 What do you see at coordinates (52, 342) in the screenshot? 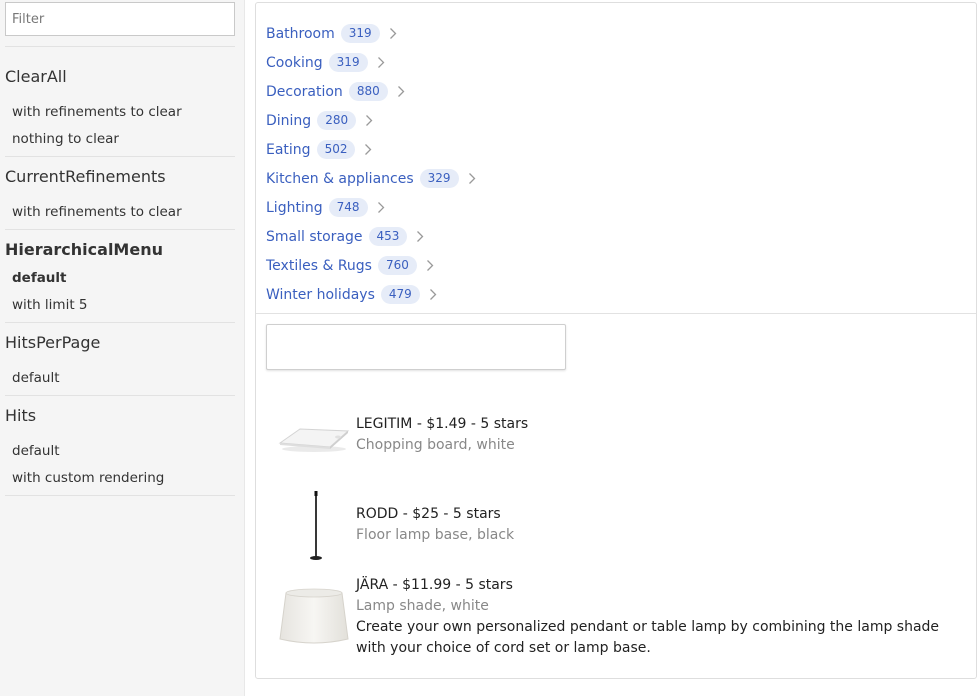
I see `story-hitsperpage: HitsPerPage` at bounding box center [52, 342].